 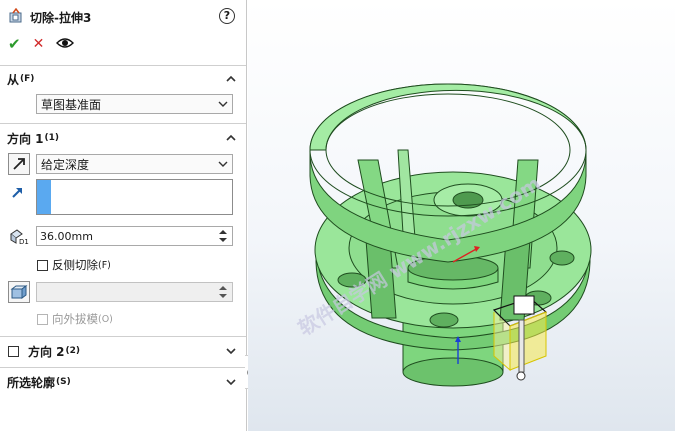 I want to click on feature-title: 切除-拉伸3, so click(x=61, y=17).